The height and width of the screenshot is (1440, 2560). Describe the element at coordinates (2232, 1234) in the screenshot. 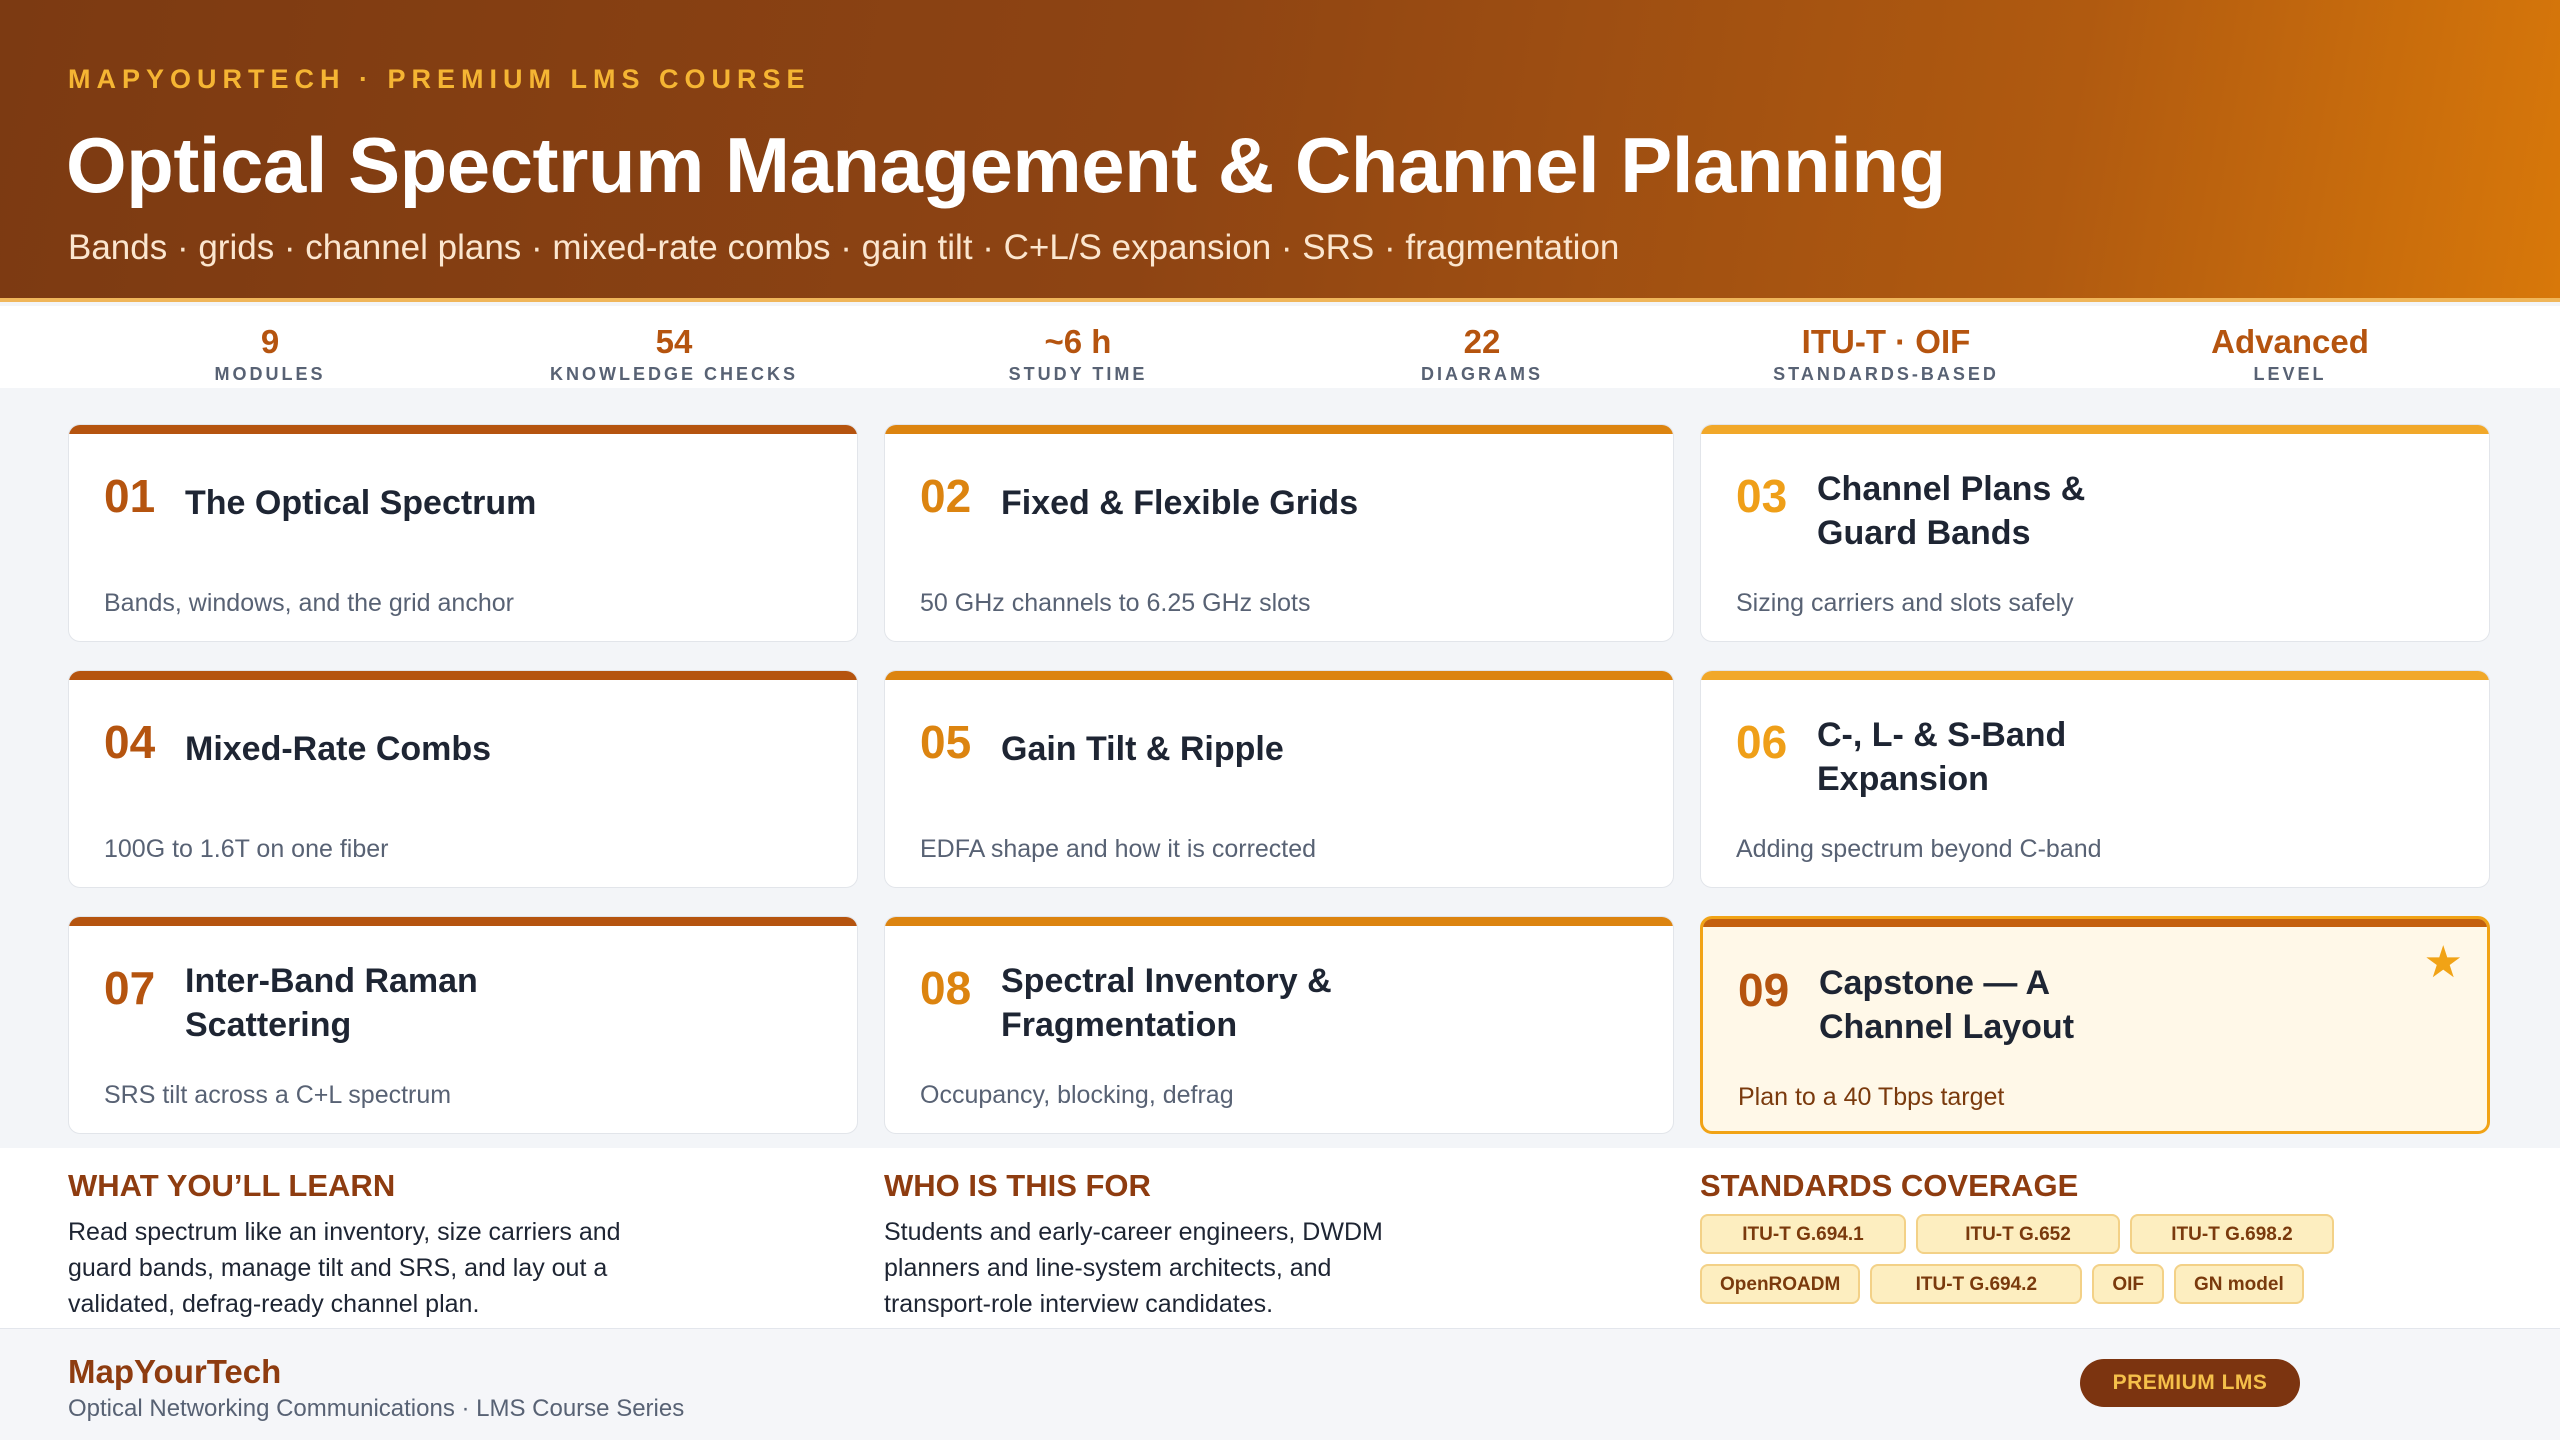

I see `standard-tag: ITU-T G.698.2` at that location.